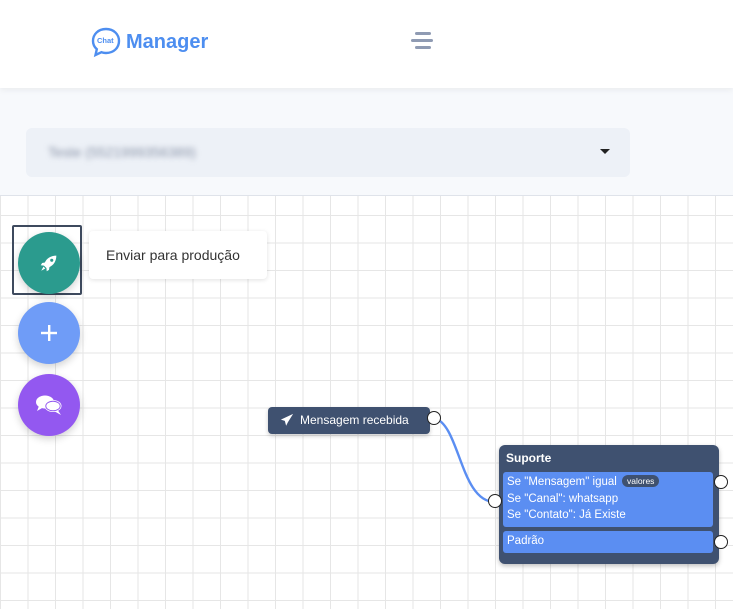 This screenshot has width=733, height=609. I want to click on values-badge: valores, so click(641, 481).